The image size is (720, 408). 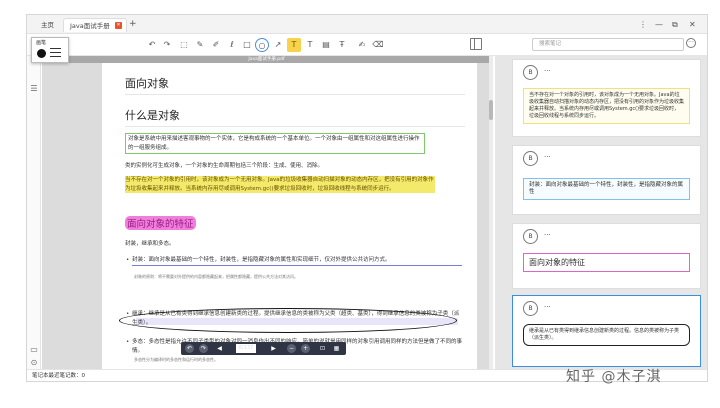 What do you see at coordinates (232, 45) in the screenshot?
I see `highlighter-icon: ℓ` at bounding box center [232, 45].